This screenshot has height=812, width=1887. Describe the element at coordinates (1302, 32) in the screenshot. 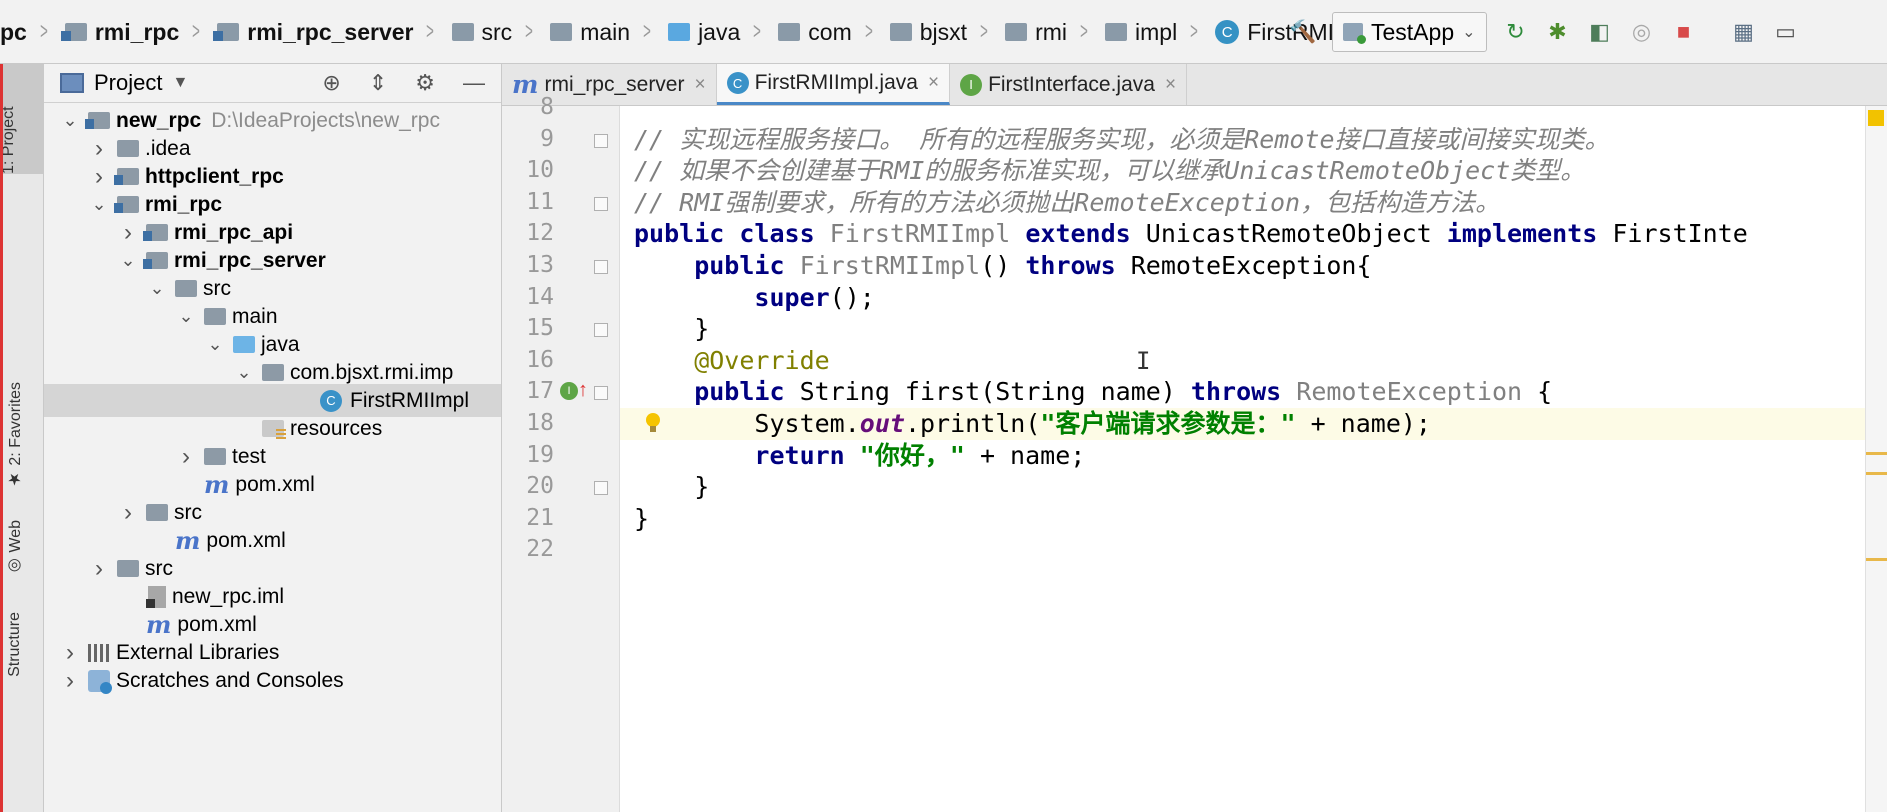

I see `hammer-icon: 🔨` at that location.